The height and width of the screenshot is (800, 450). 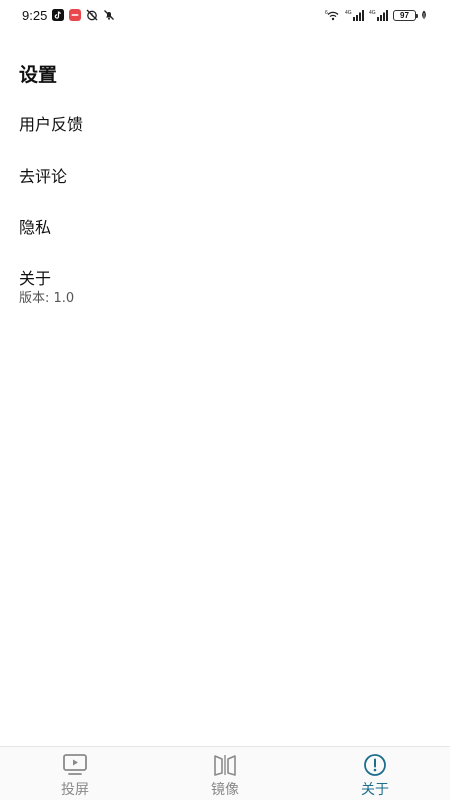 I want to click on nav-label-about: 关于, so click(x=375, y=790).